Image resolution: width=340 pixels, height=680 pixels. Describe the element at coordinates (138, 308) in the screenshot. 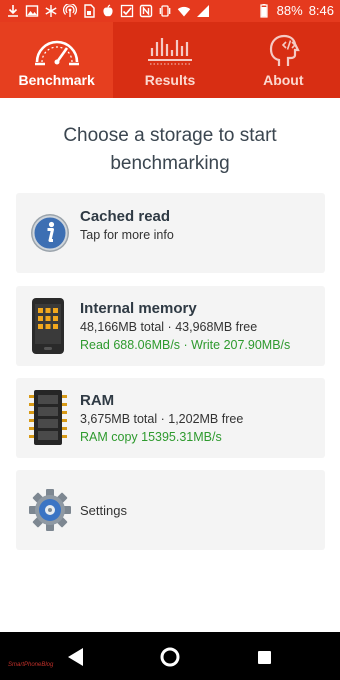

I see `card-internal-memory-title: Internal memory` at that location.